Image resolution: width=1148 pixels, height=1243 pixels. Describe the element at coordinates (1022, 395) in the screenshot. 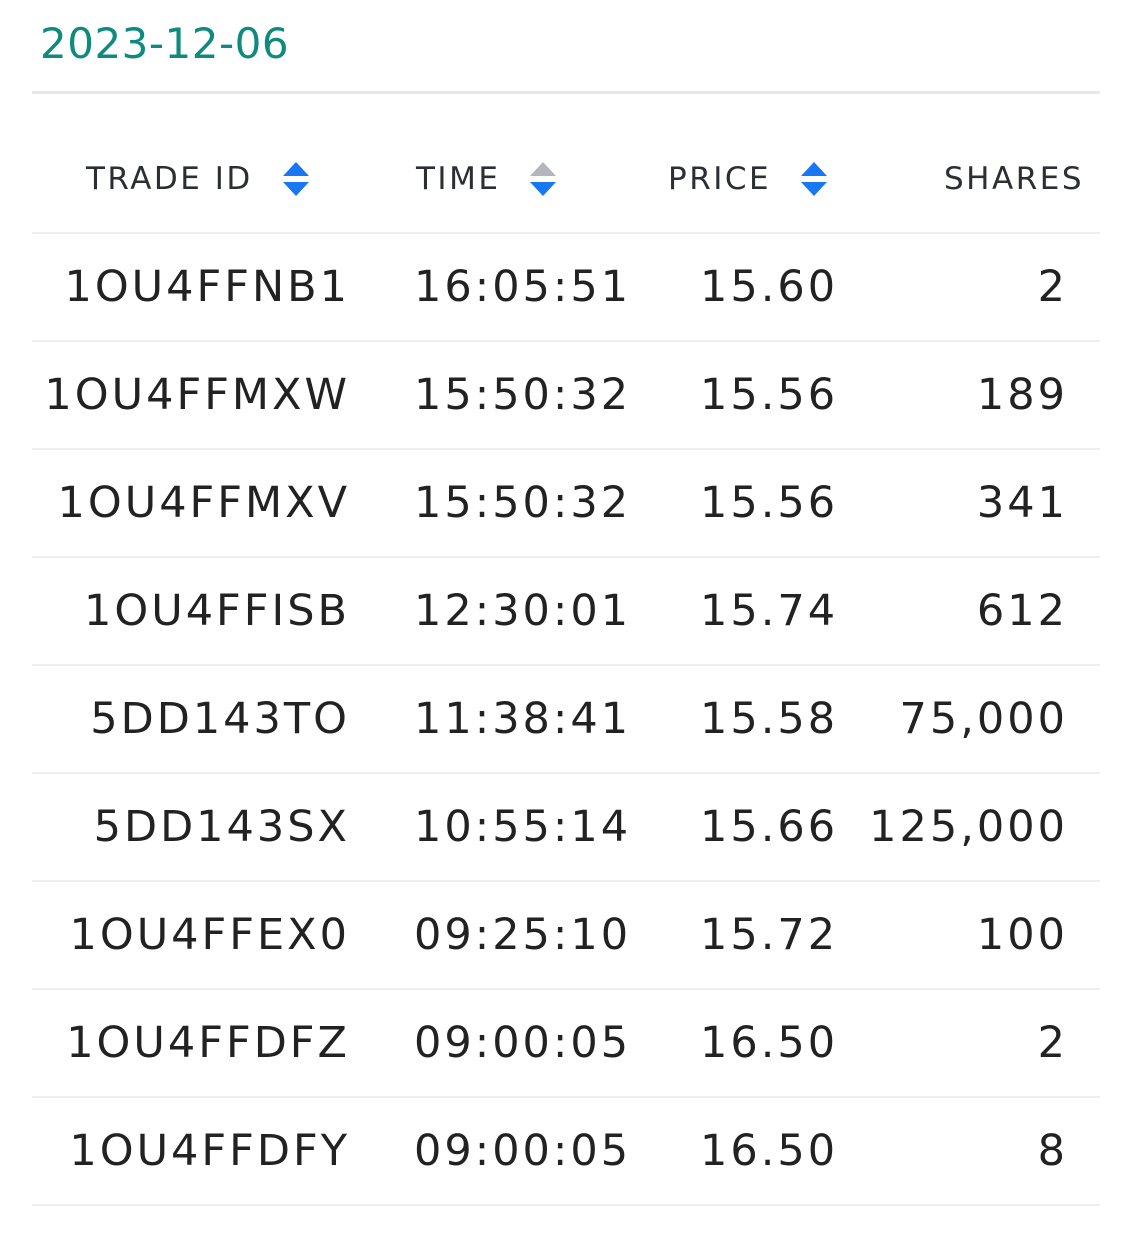

I see `shares-cell: 189` at that location.